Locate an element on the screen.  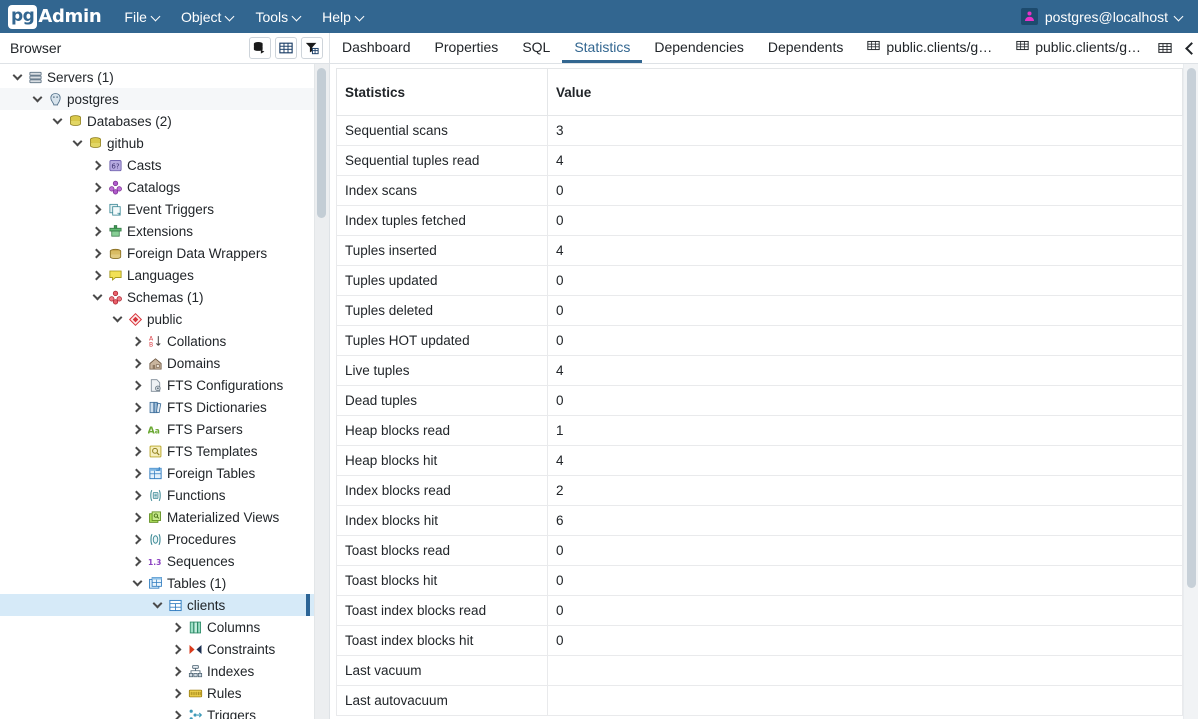
menu-tools: Tools is located at coordinates (278, 17).